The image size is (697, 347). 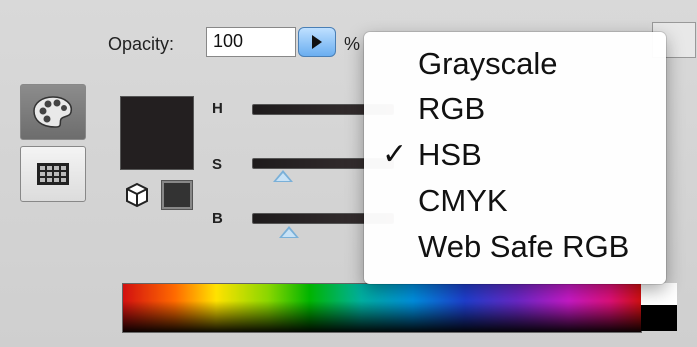 I want to click on white-swatch, so click(x=659, y=294).